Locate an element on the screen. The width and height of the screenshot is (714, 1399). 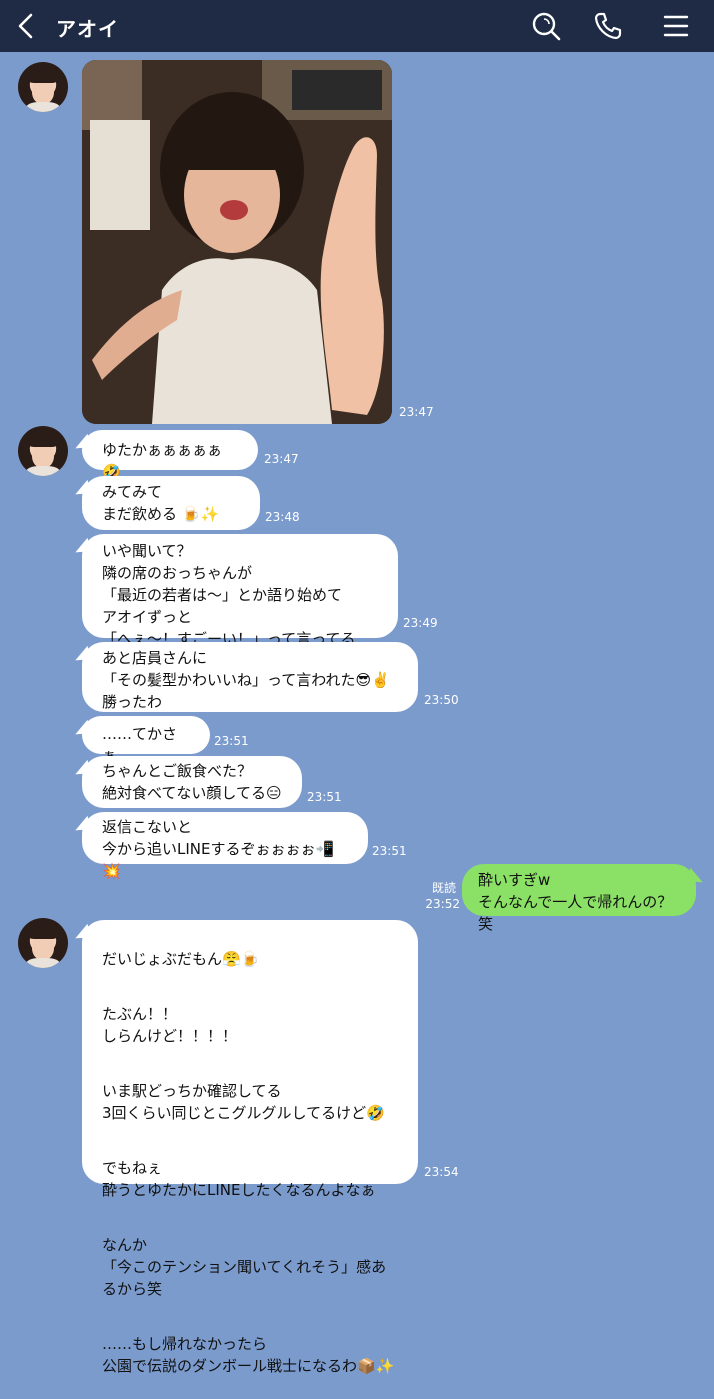
menu-icon is located at coordinates (676, 26).